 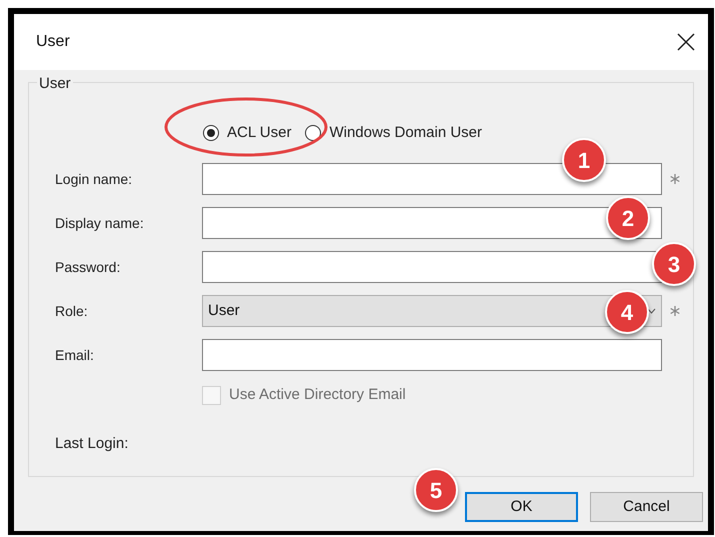 What do you see at coordinates (651, 311) in the screenshot?
I see `chevron-down-icon` at bounding box center [651, 311].